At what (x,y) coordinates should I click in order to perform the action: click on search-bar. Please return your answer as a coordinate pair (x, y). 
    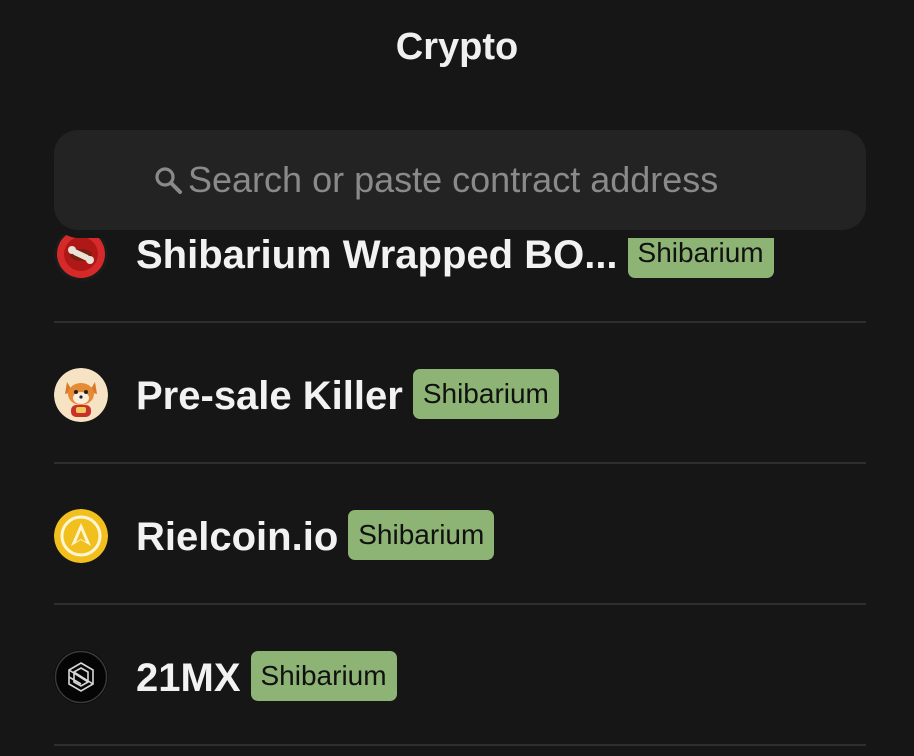
    Looking at the image, I should click on (460, 180).